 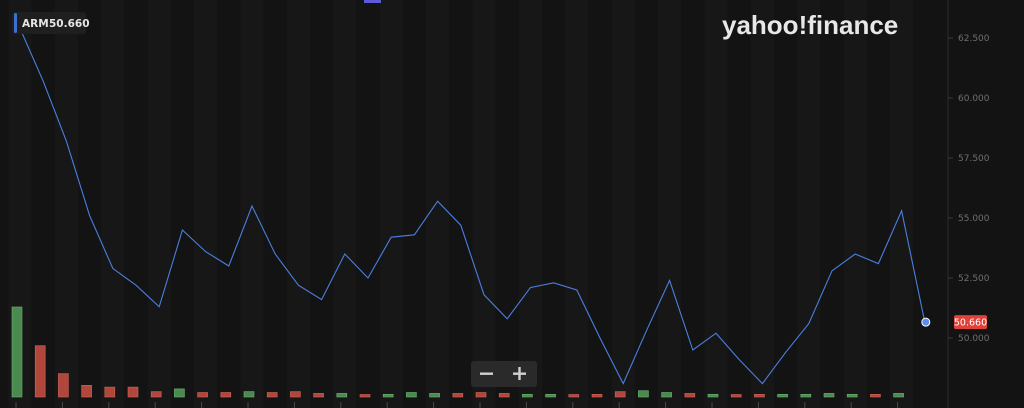 What do you see at coordinates (15, 23) in the screenshot?
I see `legend-swatch` at bounding box center [15, 23].